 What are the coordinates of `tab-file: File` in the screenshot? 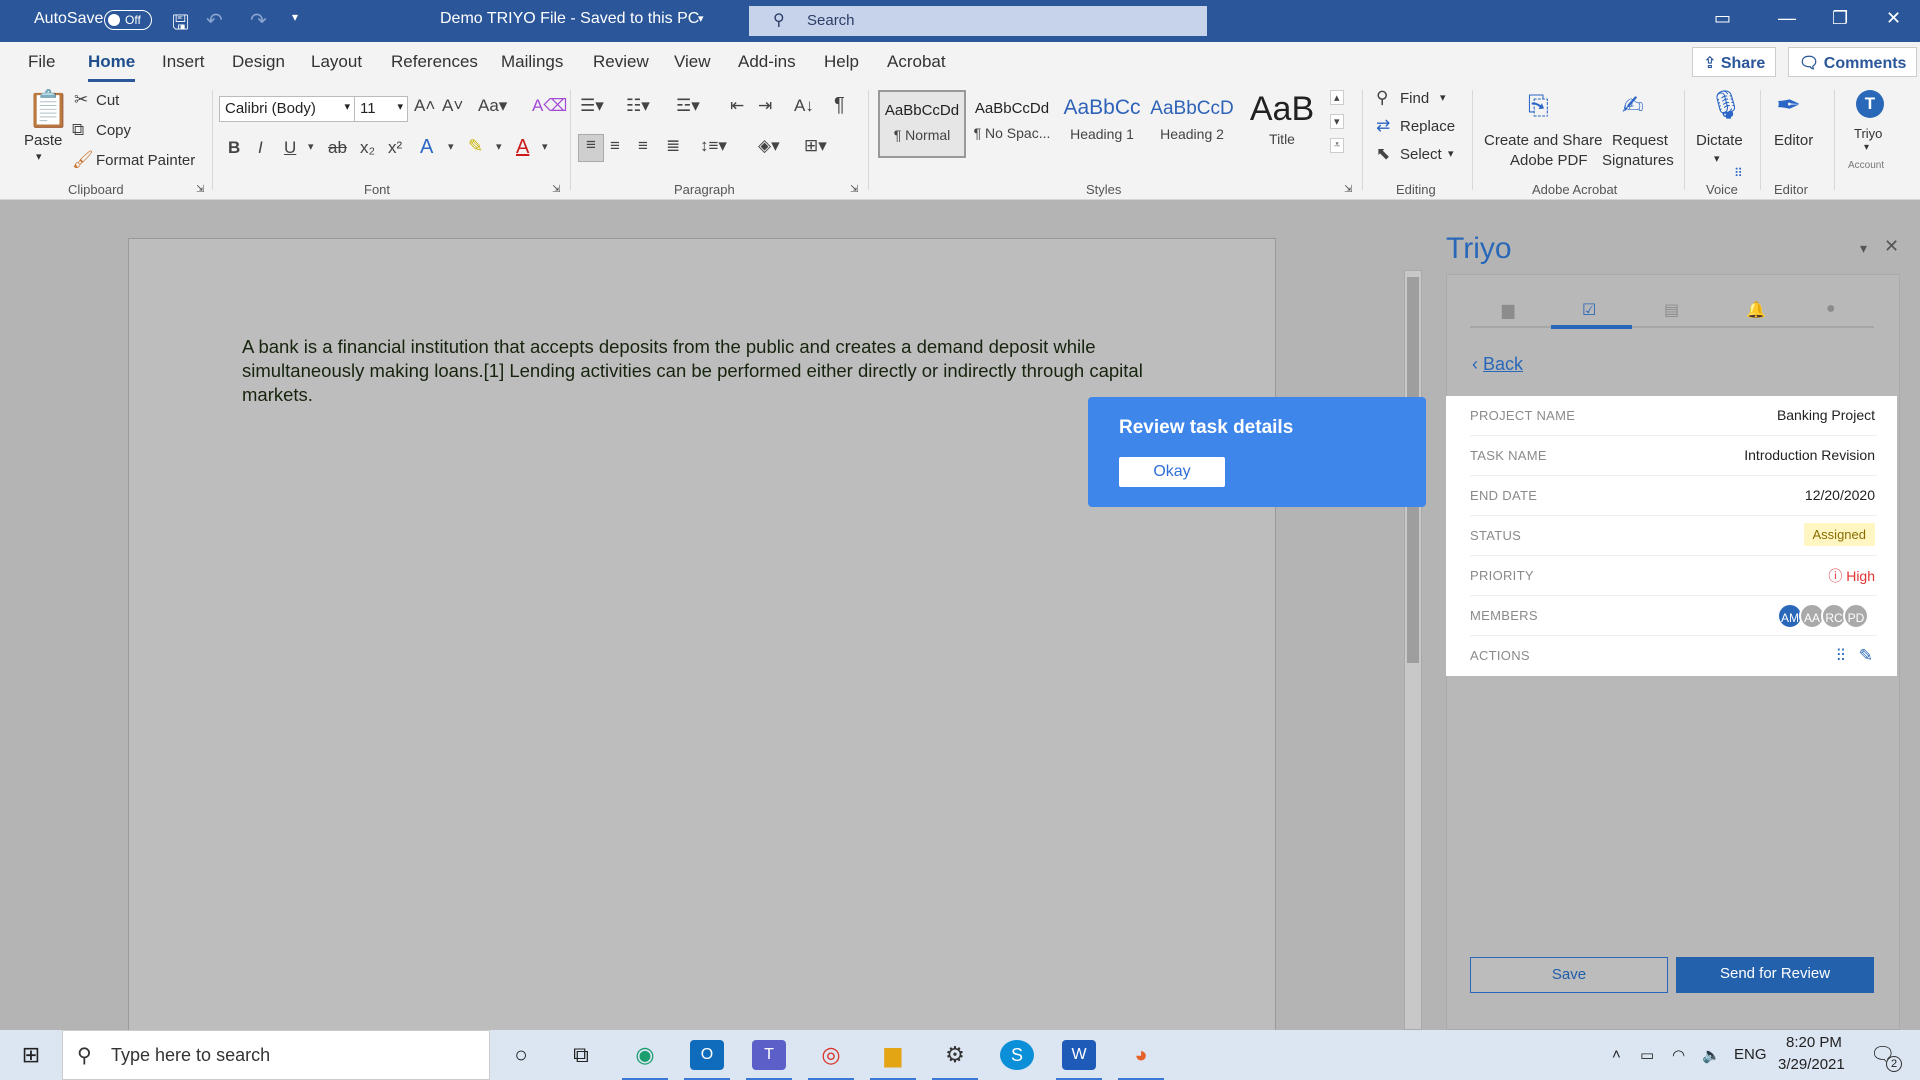 It's located at (41, 62).